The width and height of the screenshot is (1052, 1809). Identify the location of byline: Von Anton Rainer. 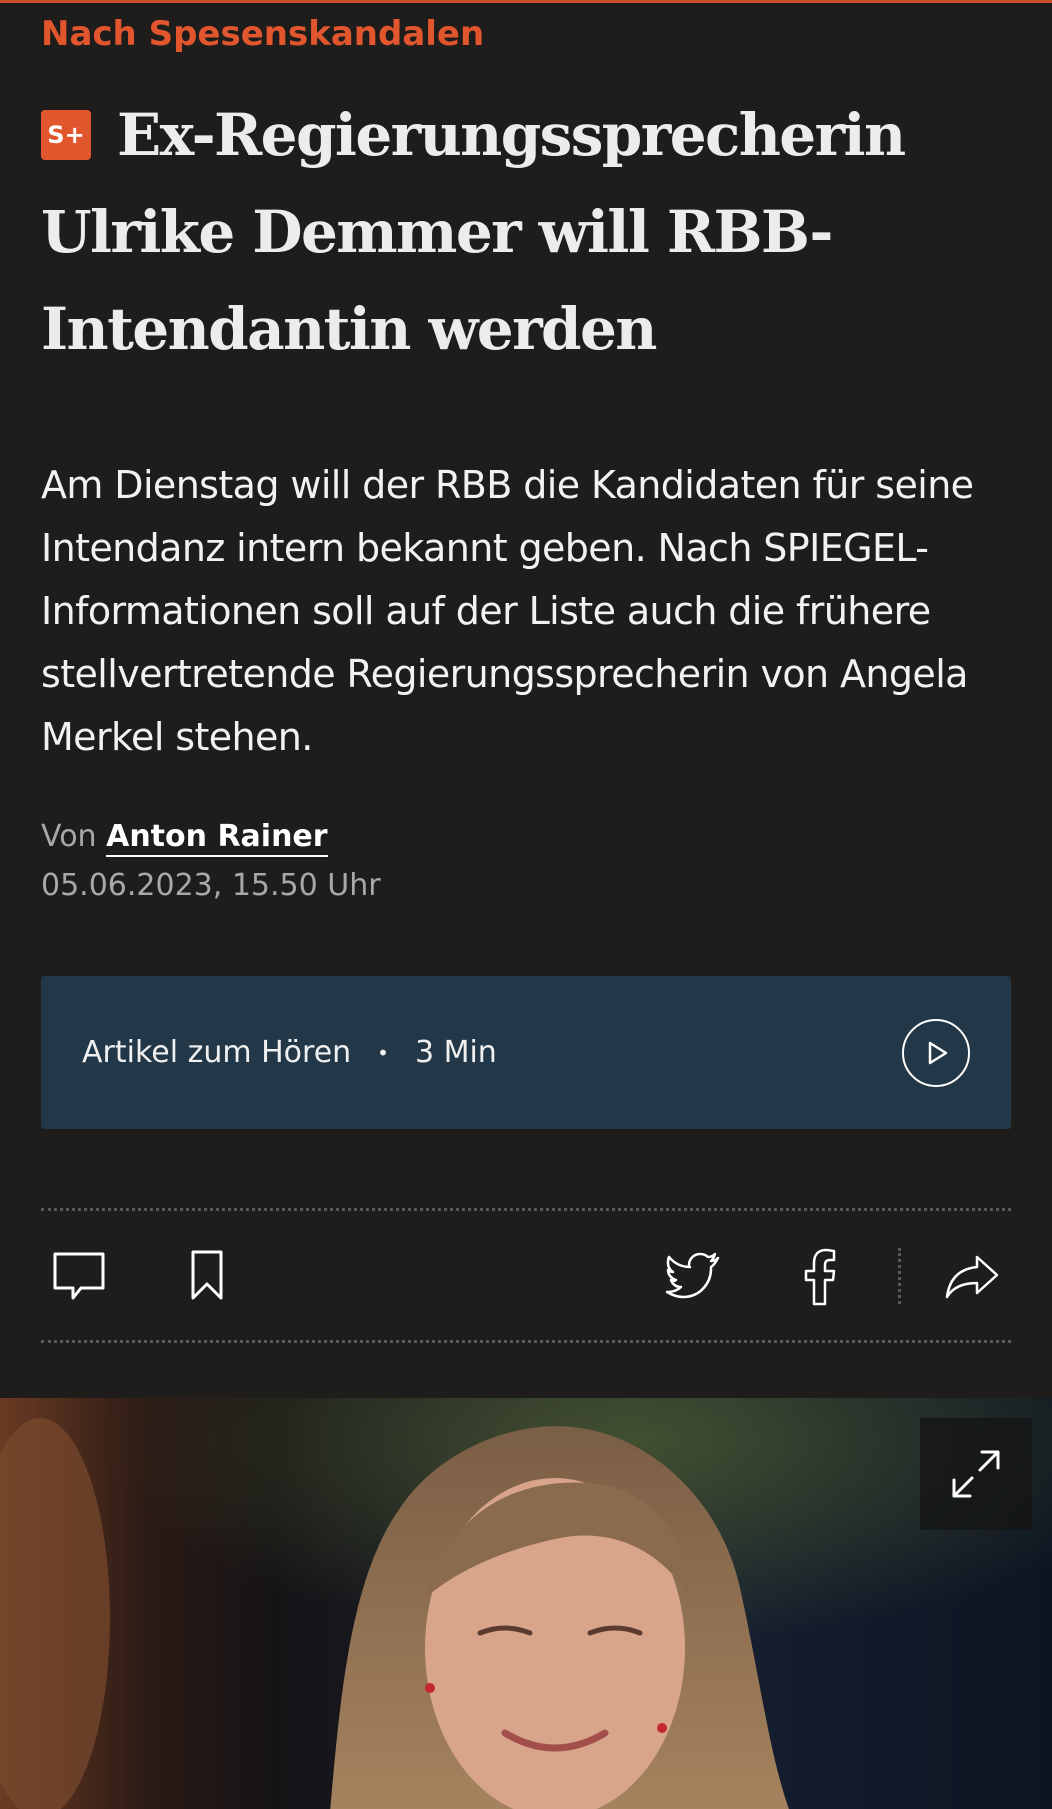
(526, 838).